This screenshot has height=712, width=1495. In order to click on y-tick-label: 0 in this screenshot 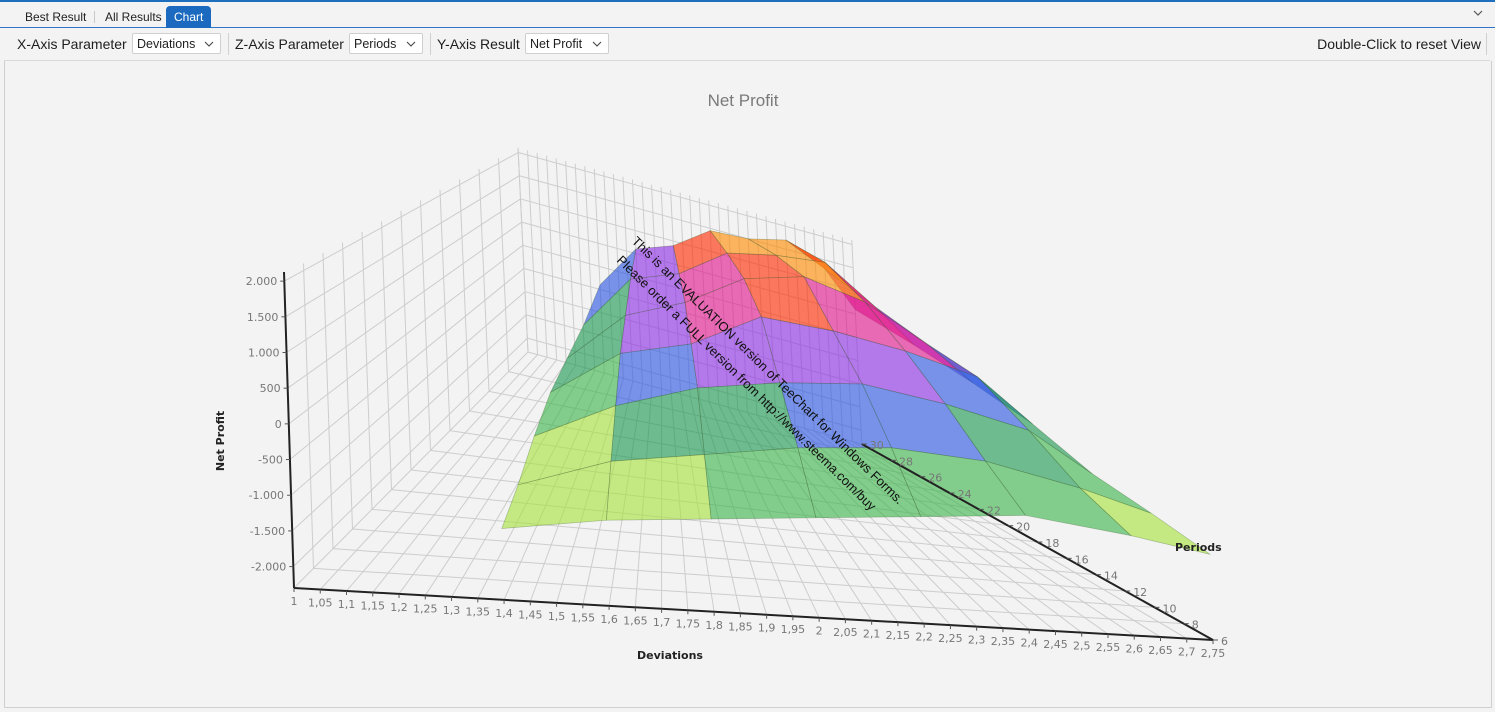, I will do `click(278, 424)`.